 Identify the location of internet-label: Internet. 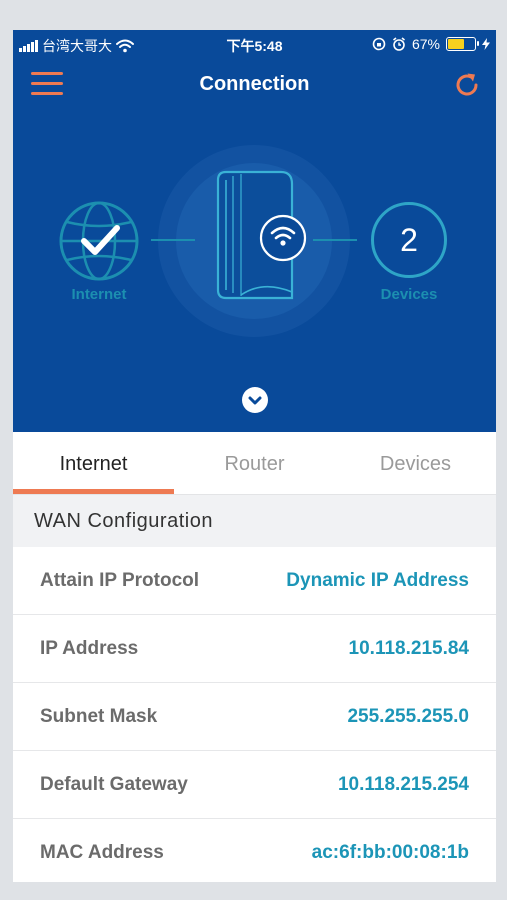
(99, 294).